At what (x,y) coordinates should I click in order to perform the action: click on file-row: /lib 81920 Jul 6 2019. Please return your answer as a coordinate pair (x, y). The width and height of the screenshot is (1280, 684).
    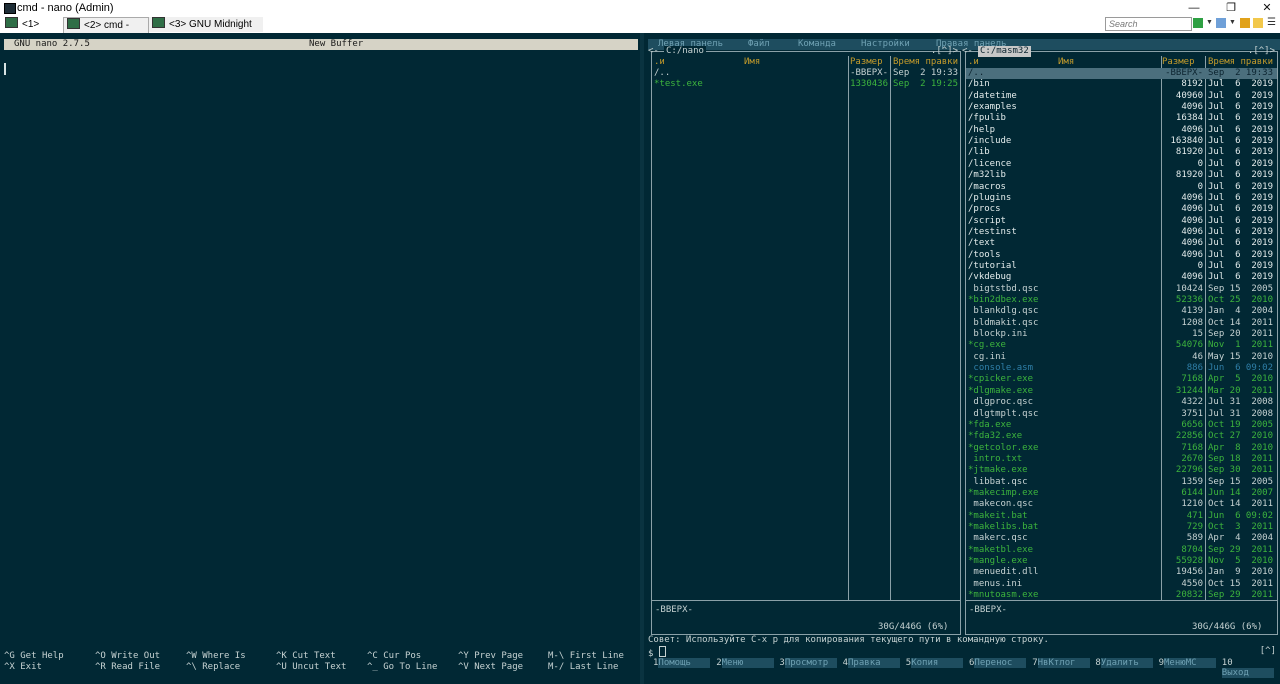
    Looking at the image, I should click on (1121, 152).